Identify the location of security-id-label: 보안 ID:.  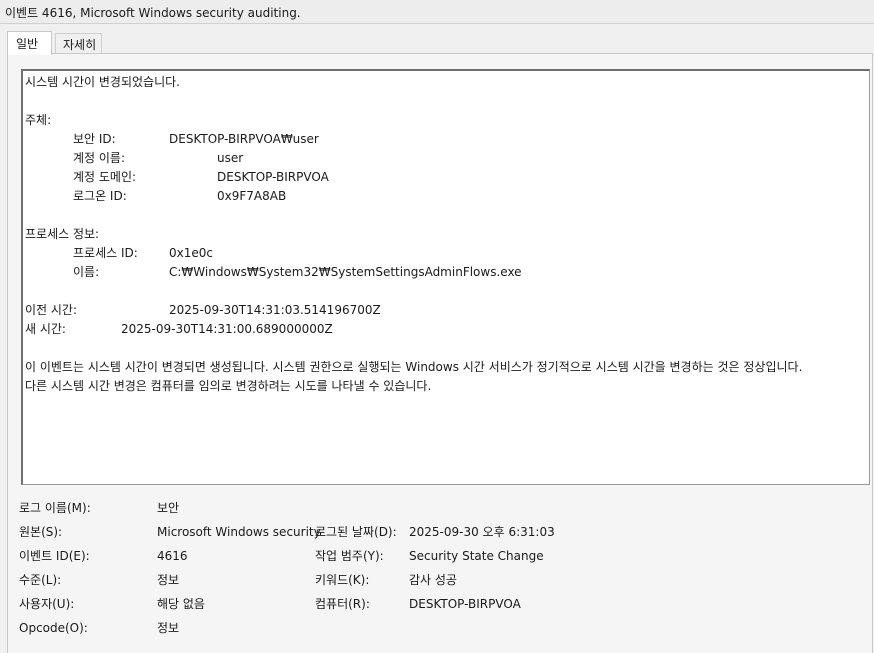
(94, 139).